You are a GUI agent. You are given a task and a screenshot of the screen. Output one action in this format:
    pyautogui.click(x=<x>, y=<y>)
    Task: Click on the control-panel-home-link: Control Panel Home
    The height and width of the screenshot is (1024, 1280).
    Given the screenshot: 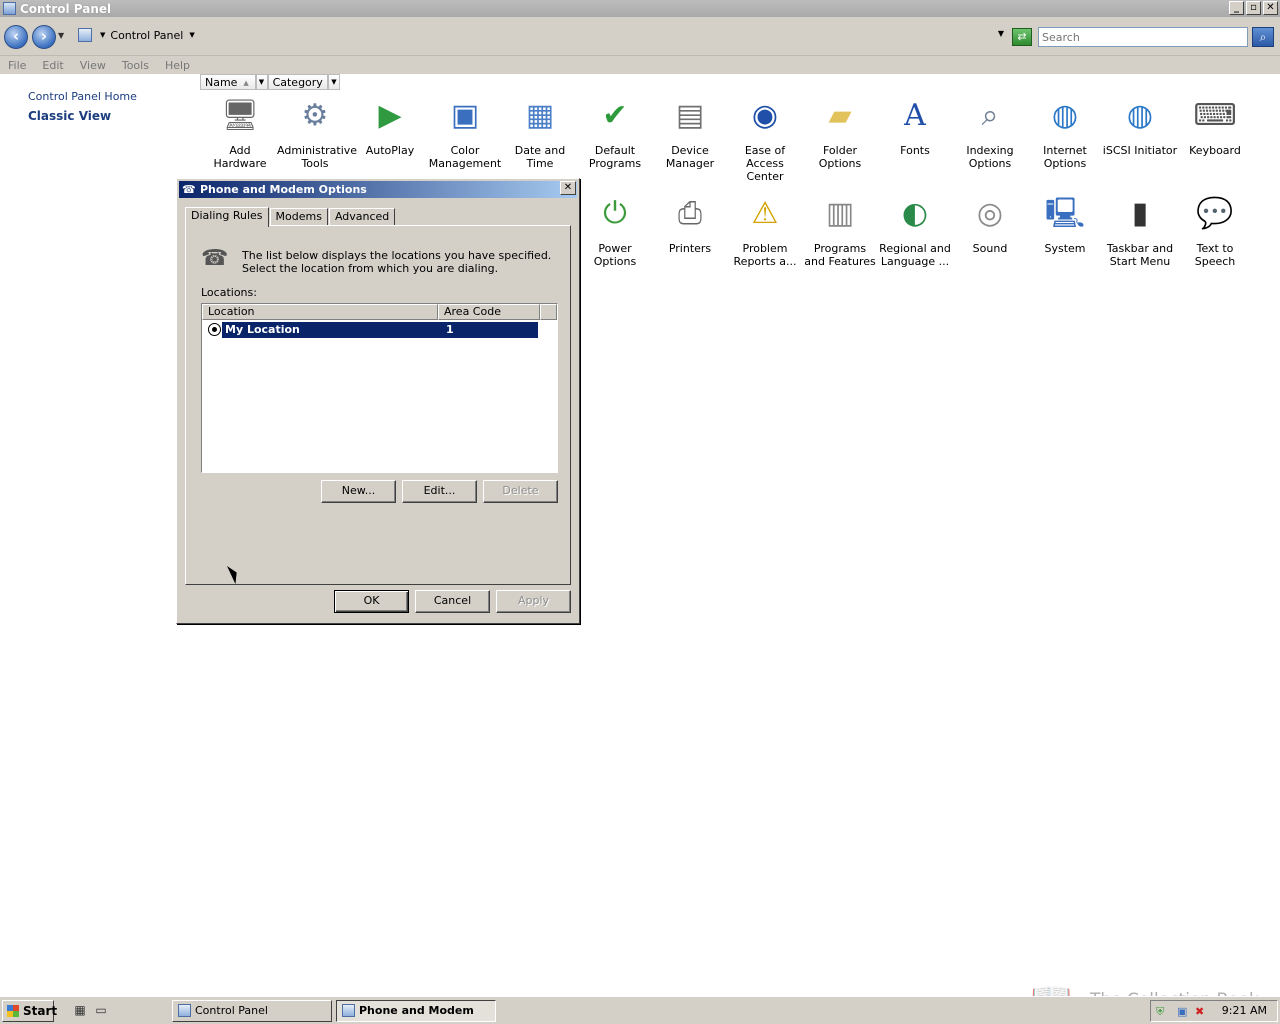 What is the action you would take?
    pyautogui.click(x=82, y=96)
    